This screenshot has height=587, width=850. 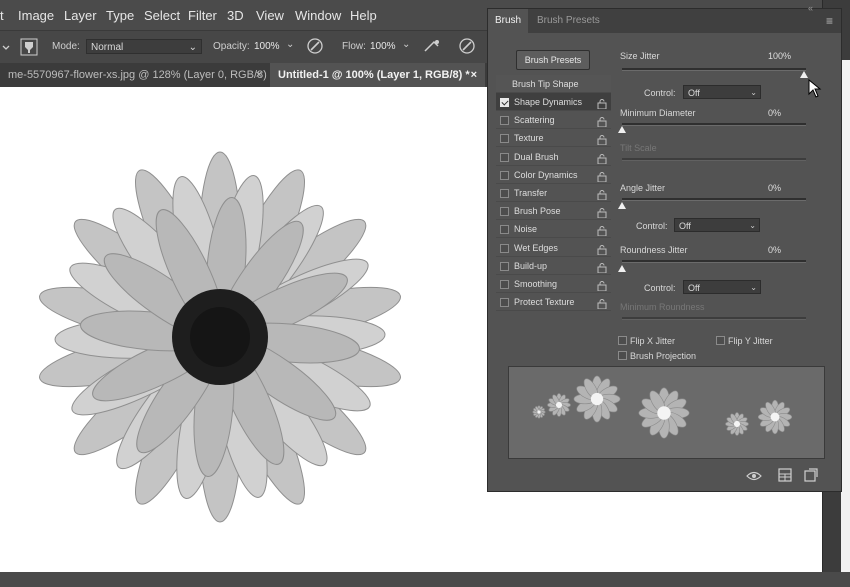 I want to click on panel-menu-icon: ≡, so click(x=829, y=21).